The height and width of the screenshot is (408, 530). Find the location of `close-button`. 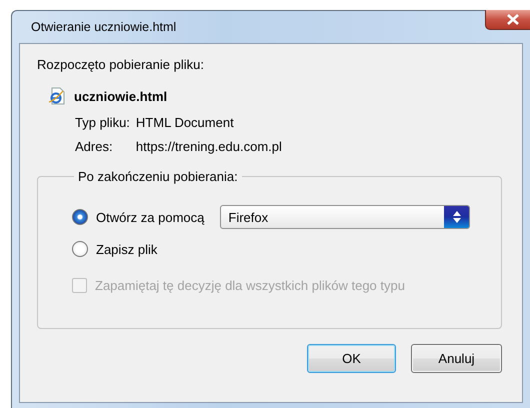

close-button is located at coordinates (507, 20).